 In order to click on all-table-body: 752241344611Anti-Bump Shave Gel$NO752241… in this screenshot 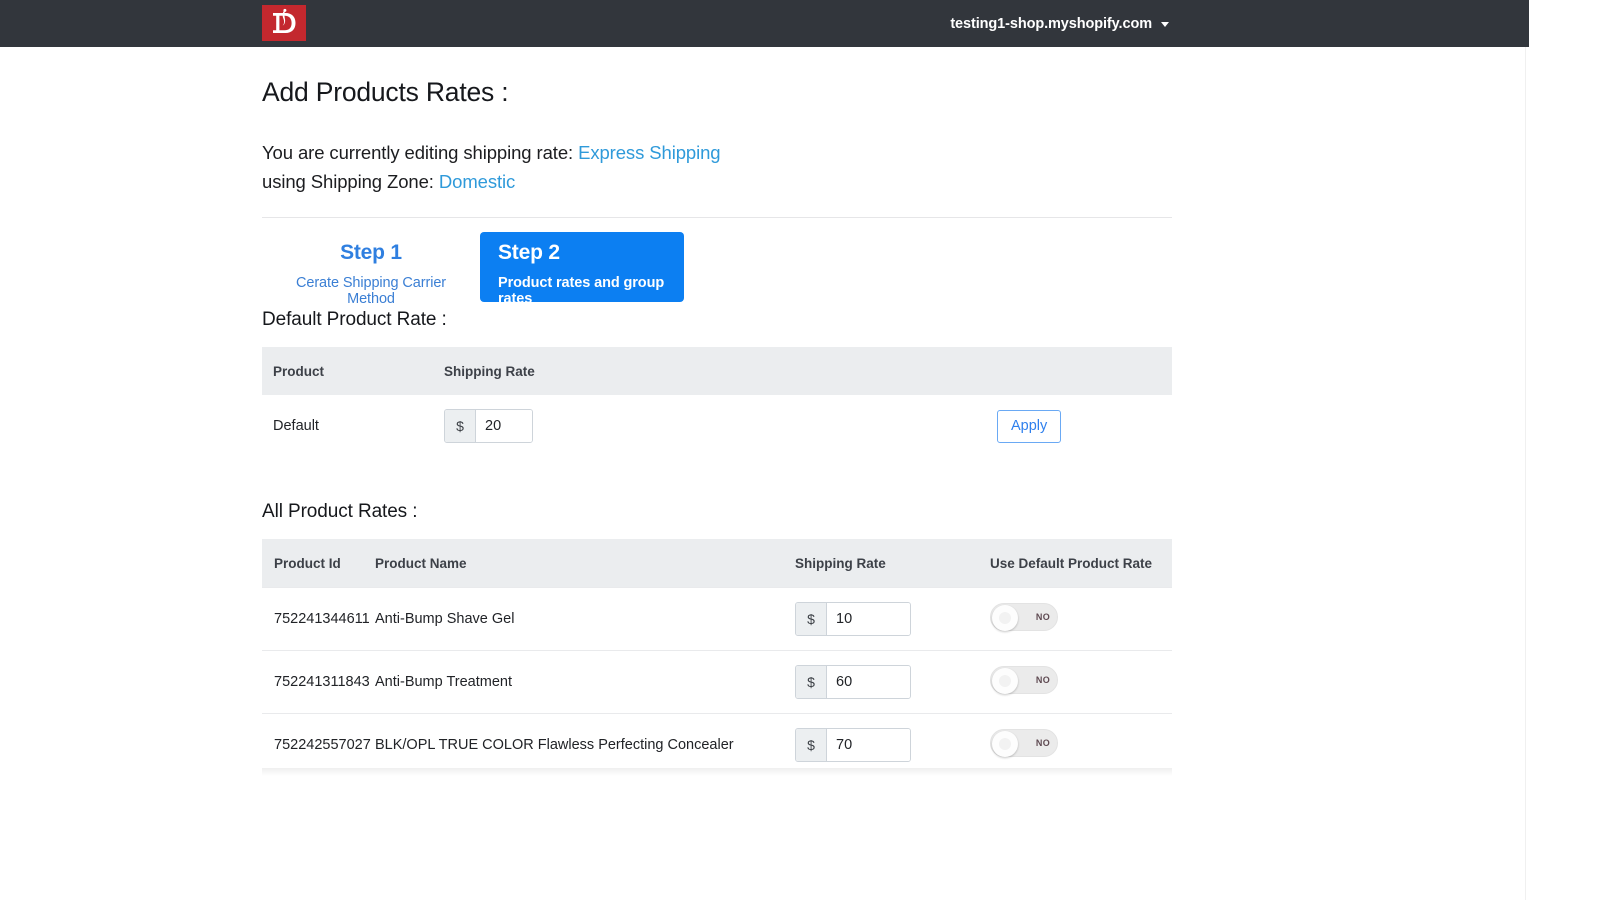, I will do `click(717, 681)`.